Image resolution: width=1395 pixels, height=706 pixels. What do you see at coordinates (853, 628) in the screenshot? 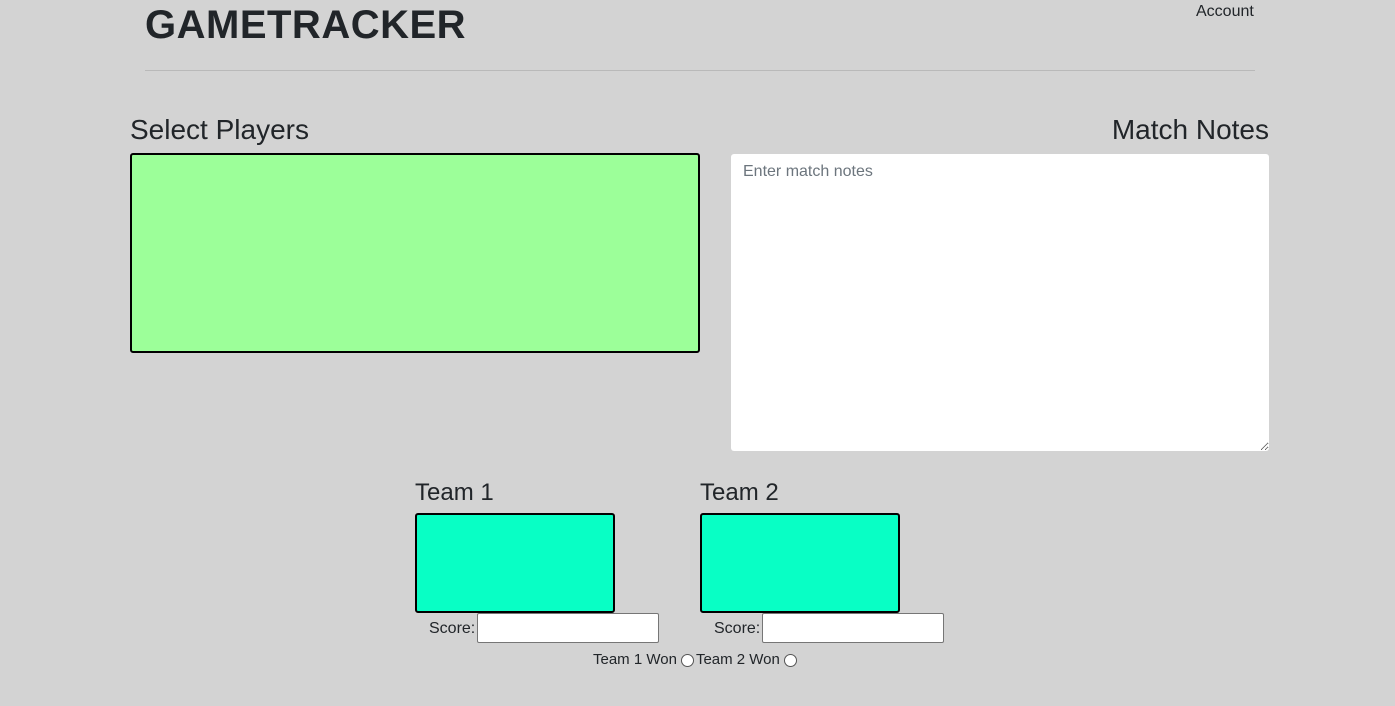
I see `team2-score-input` at bounding box center [853, 628].